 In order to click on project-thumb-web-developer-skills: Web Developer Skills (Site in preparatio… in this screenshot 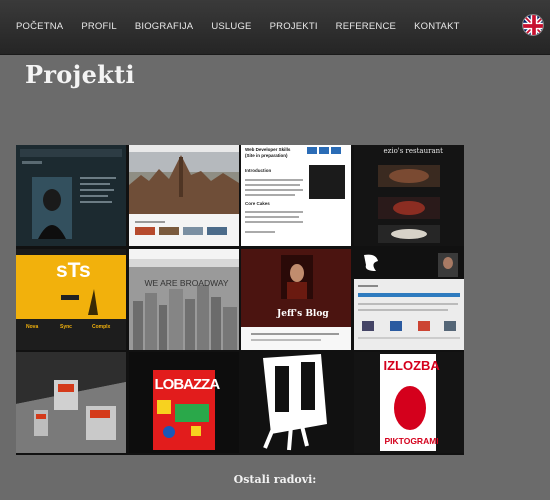, I will do `click(296, 195)`.